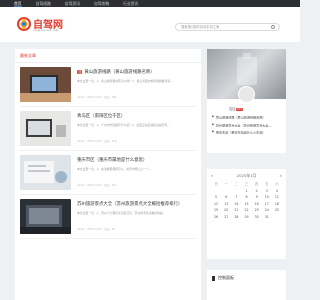 This screenshot has height=300, width=320. Describe the element at coordinates (101, 116) in the screenshot. I see `post-title: 青岛区（南阳区位于区）` at that location.